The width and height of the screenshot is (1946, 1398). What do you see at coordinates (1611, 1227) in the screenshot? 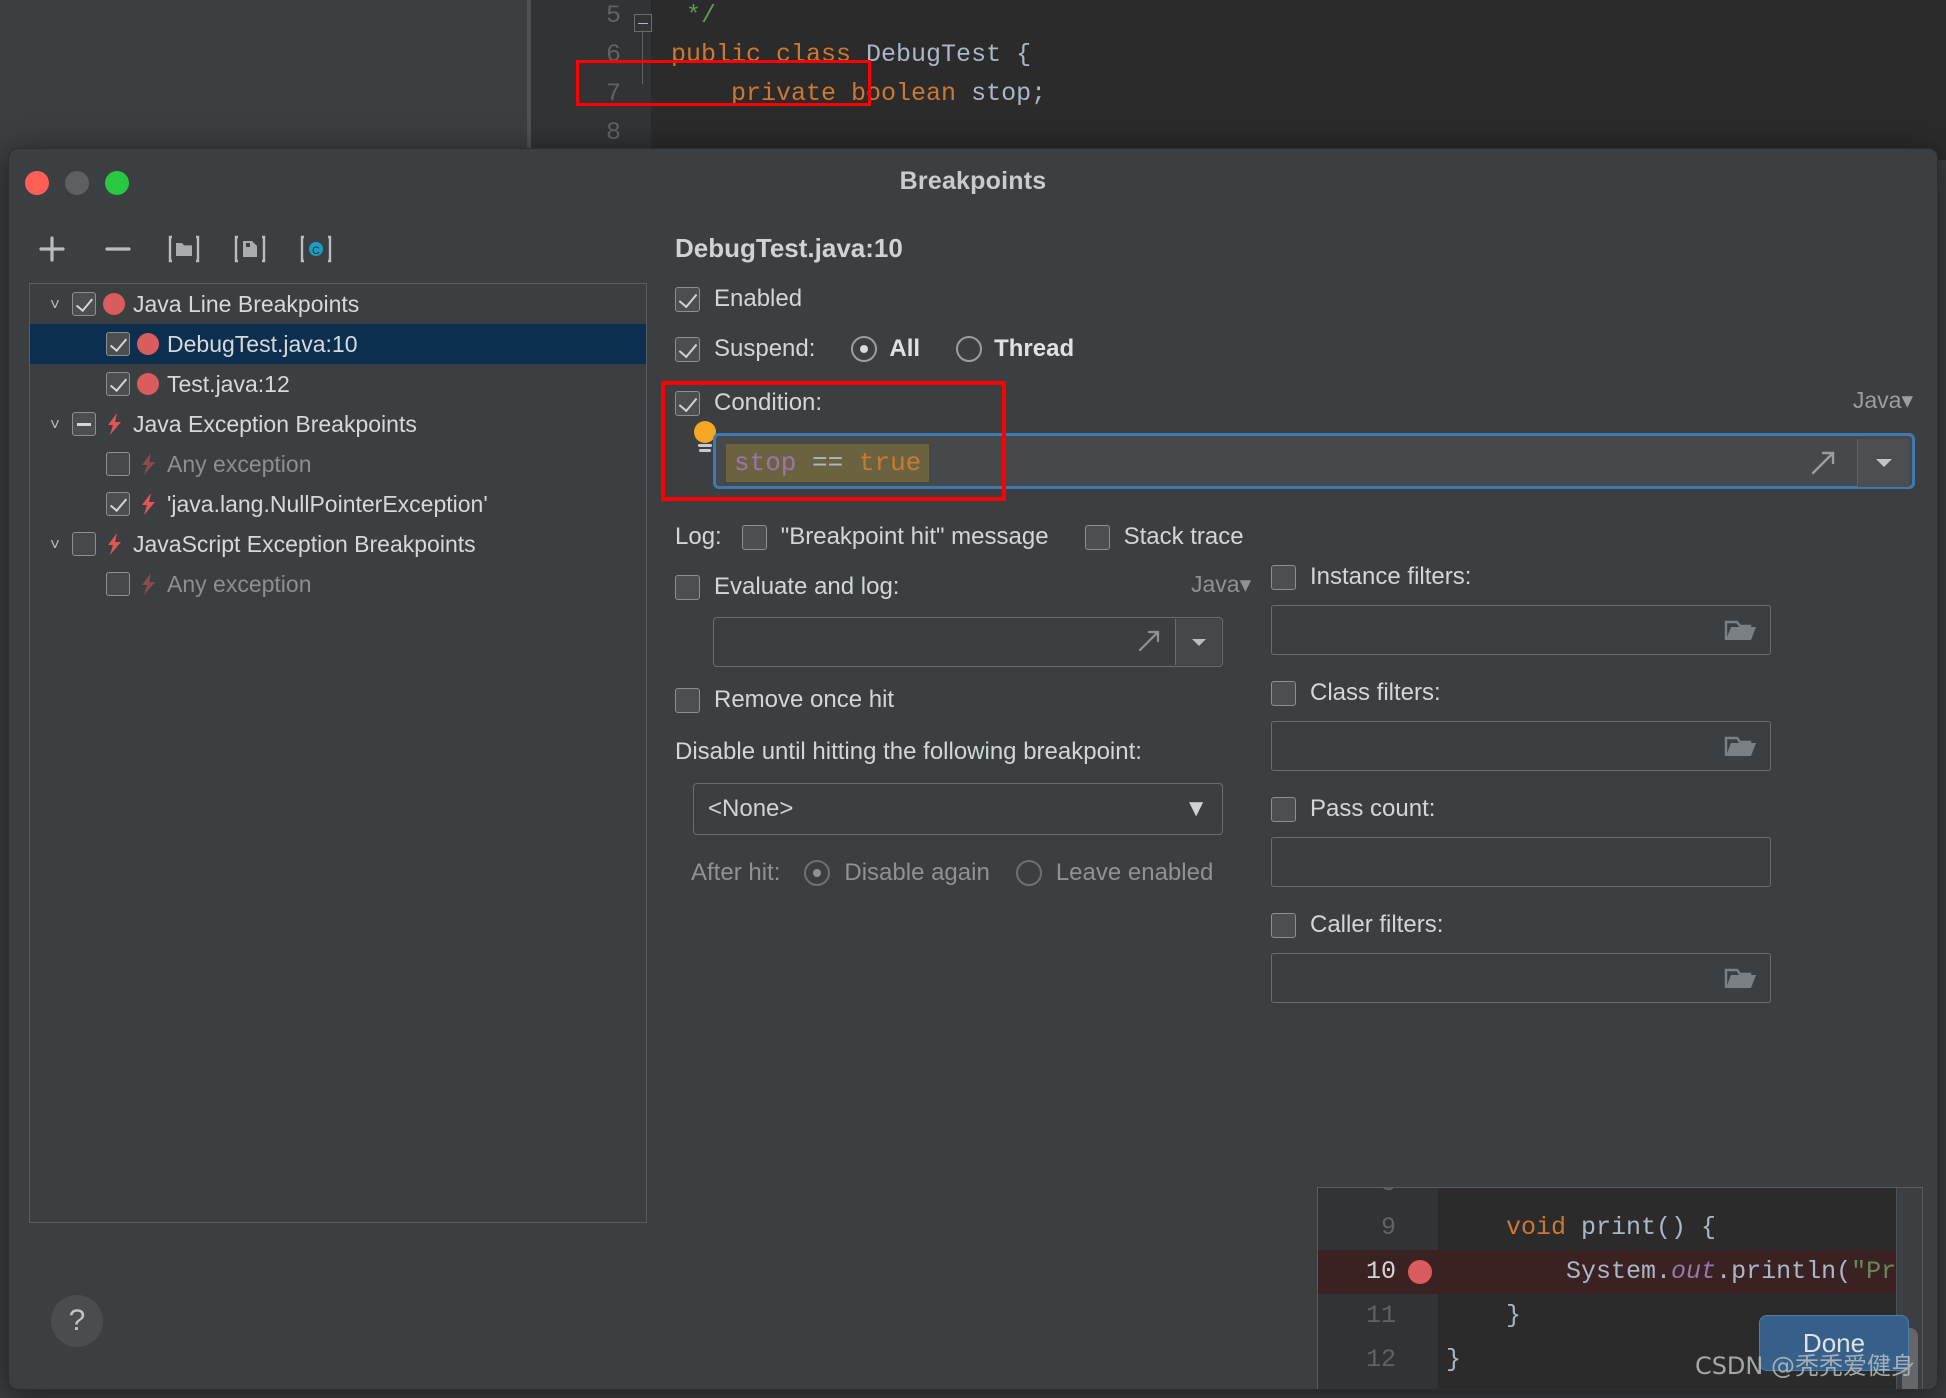
I see `preview-code-text: void print() {` at bounding box center [1611, 1227].